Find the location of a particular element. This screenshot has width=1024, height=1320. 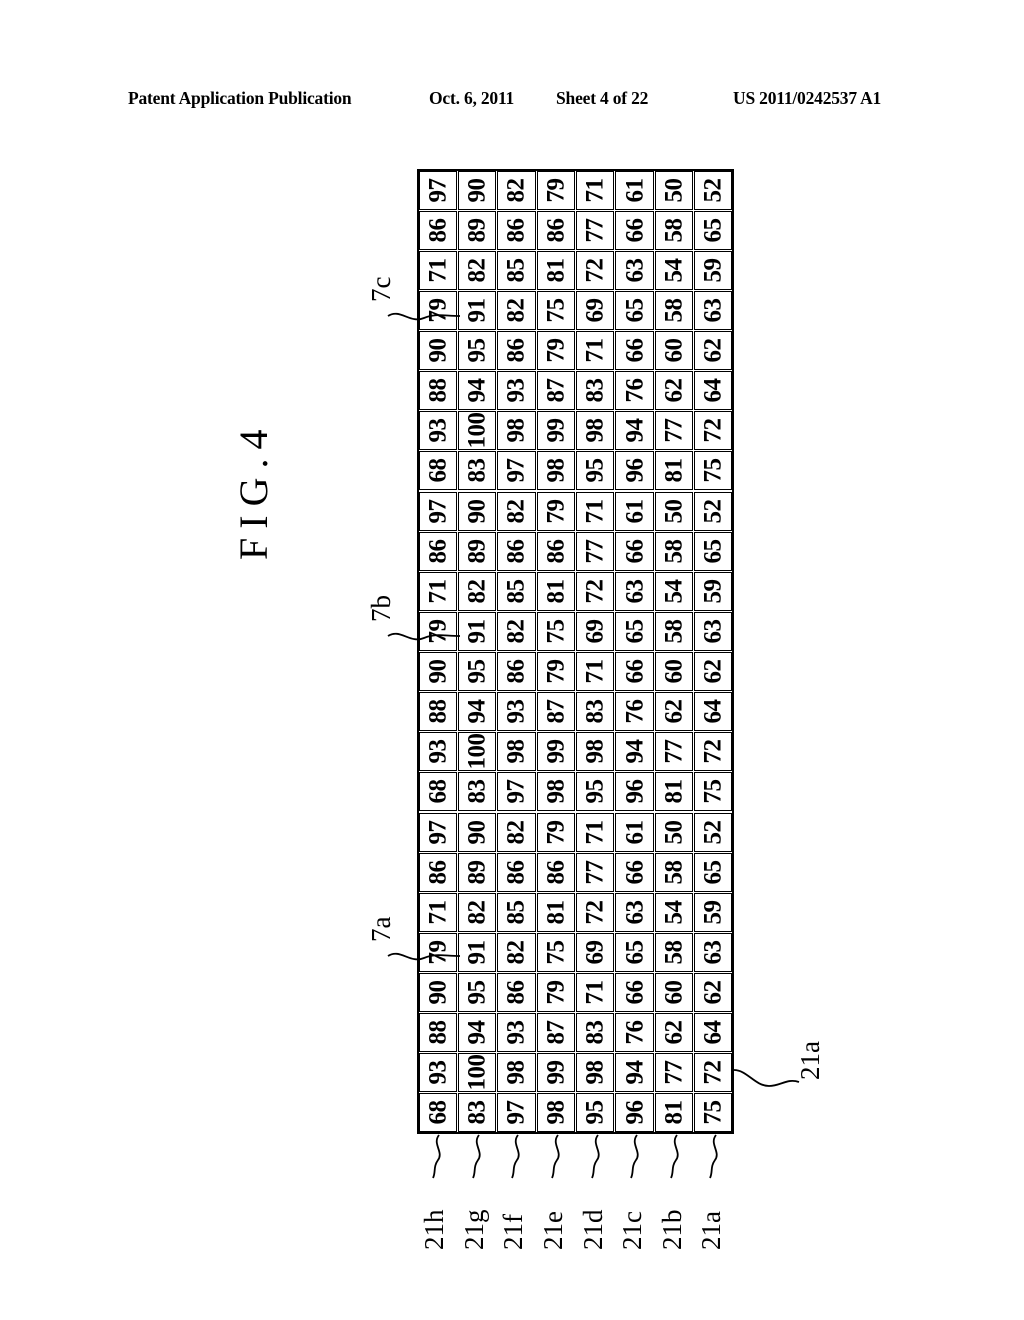

table-cell-value: 64 is located at coordinates (713, 1032).